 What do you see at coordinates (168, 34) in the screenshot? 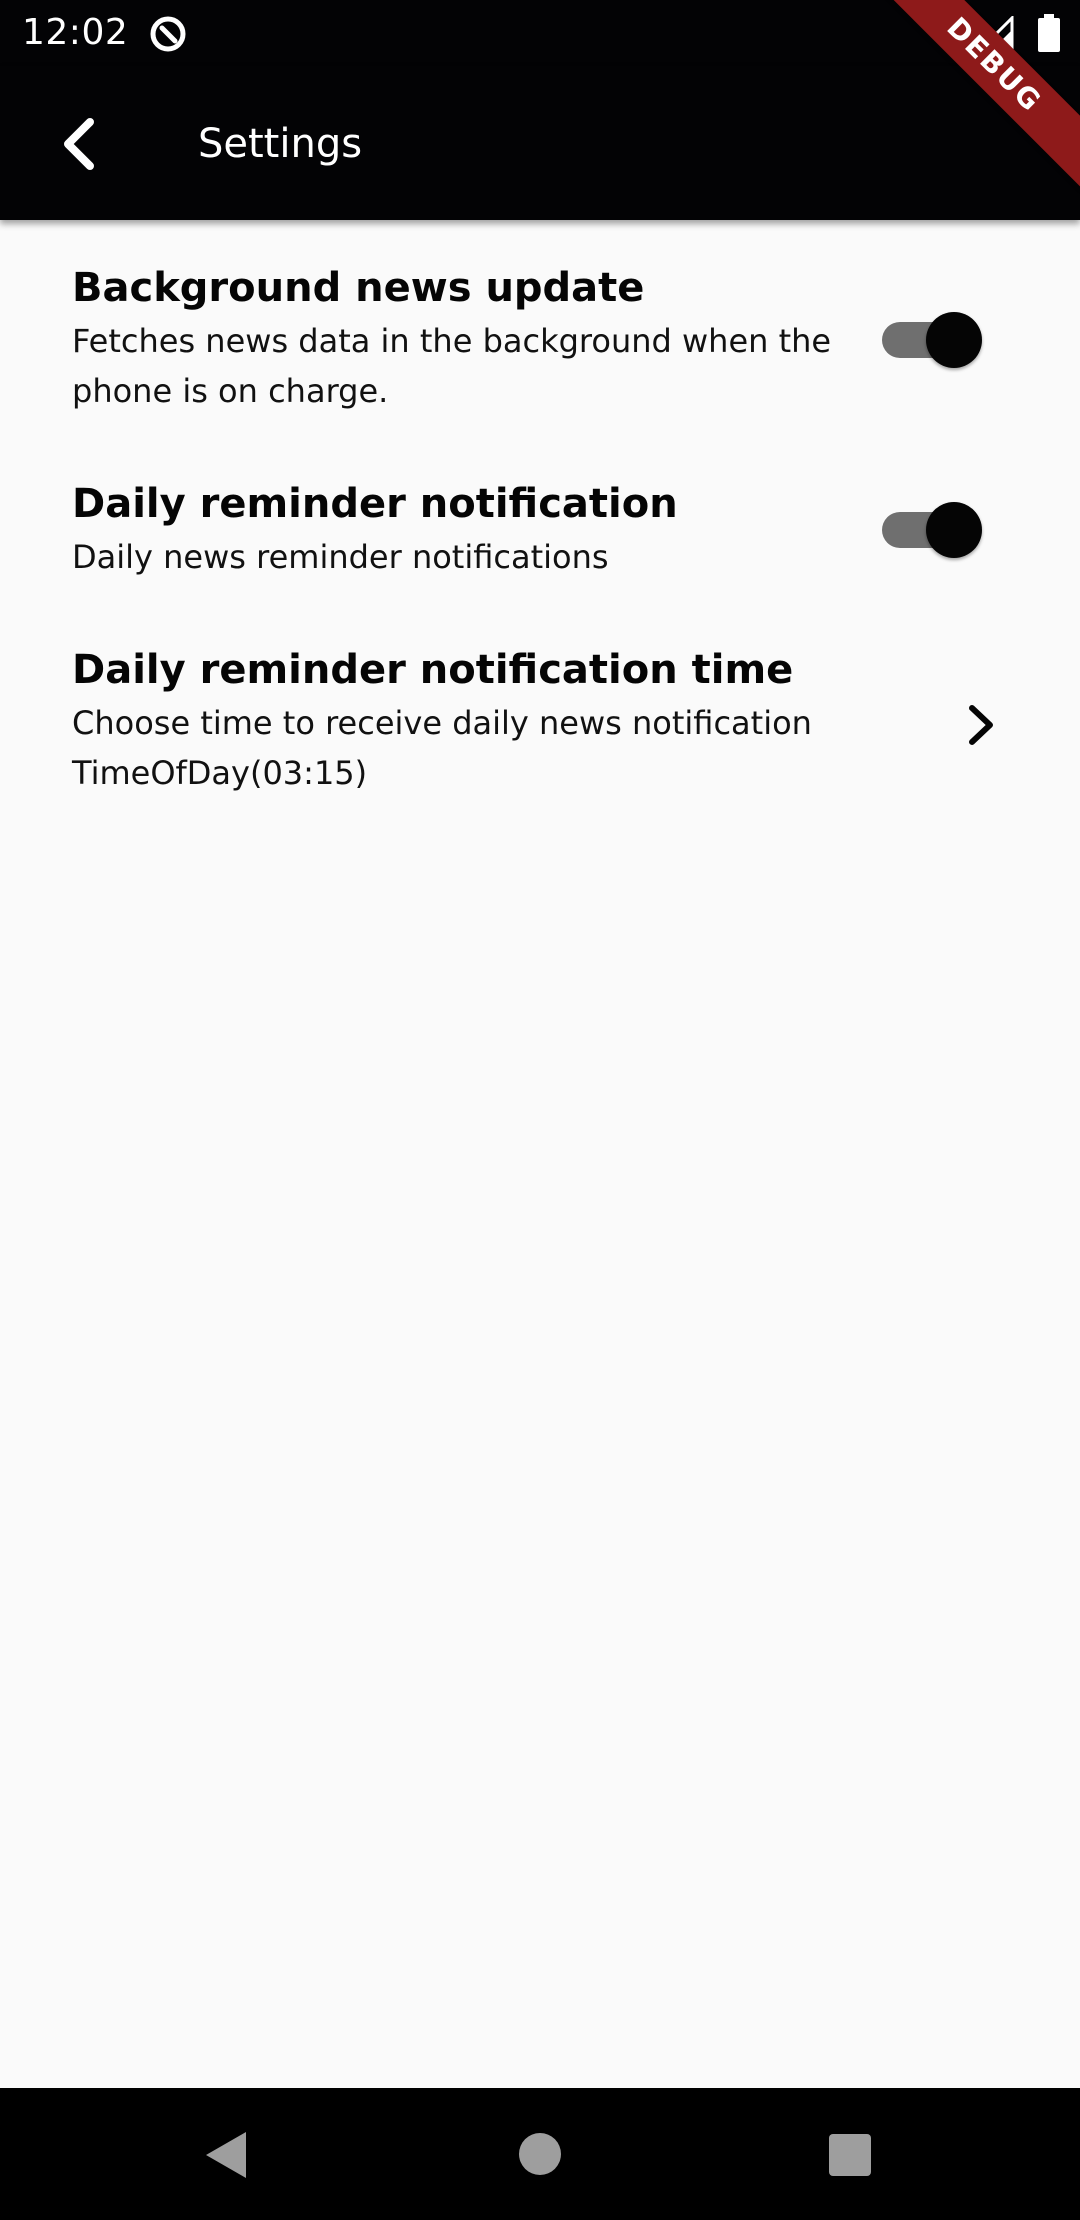
I see `app-notification-icon` at bounding box center [168, 34].